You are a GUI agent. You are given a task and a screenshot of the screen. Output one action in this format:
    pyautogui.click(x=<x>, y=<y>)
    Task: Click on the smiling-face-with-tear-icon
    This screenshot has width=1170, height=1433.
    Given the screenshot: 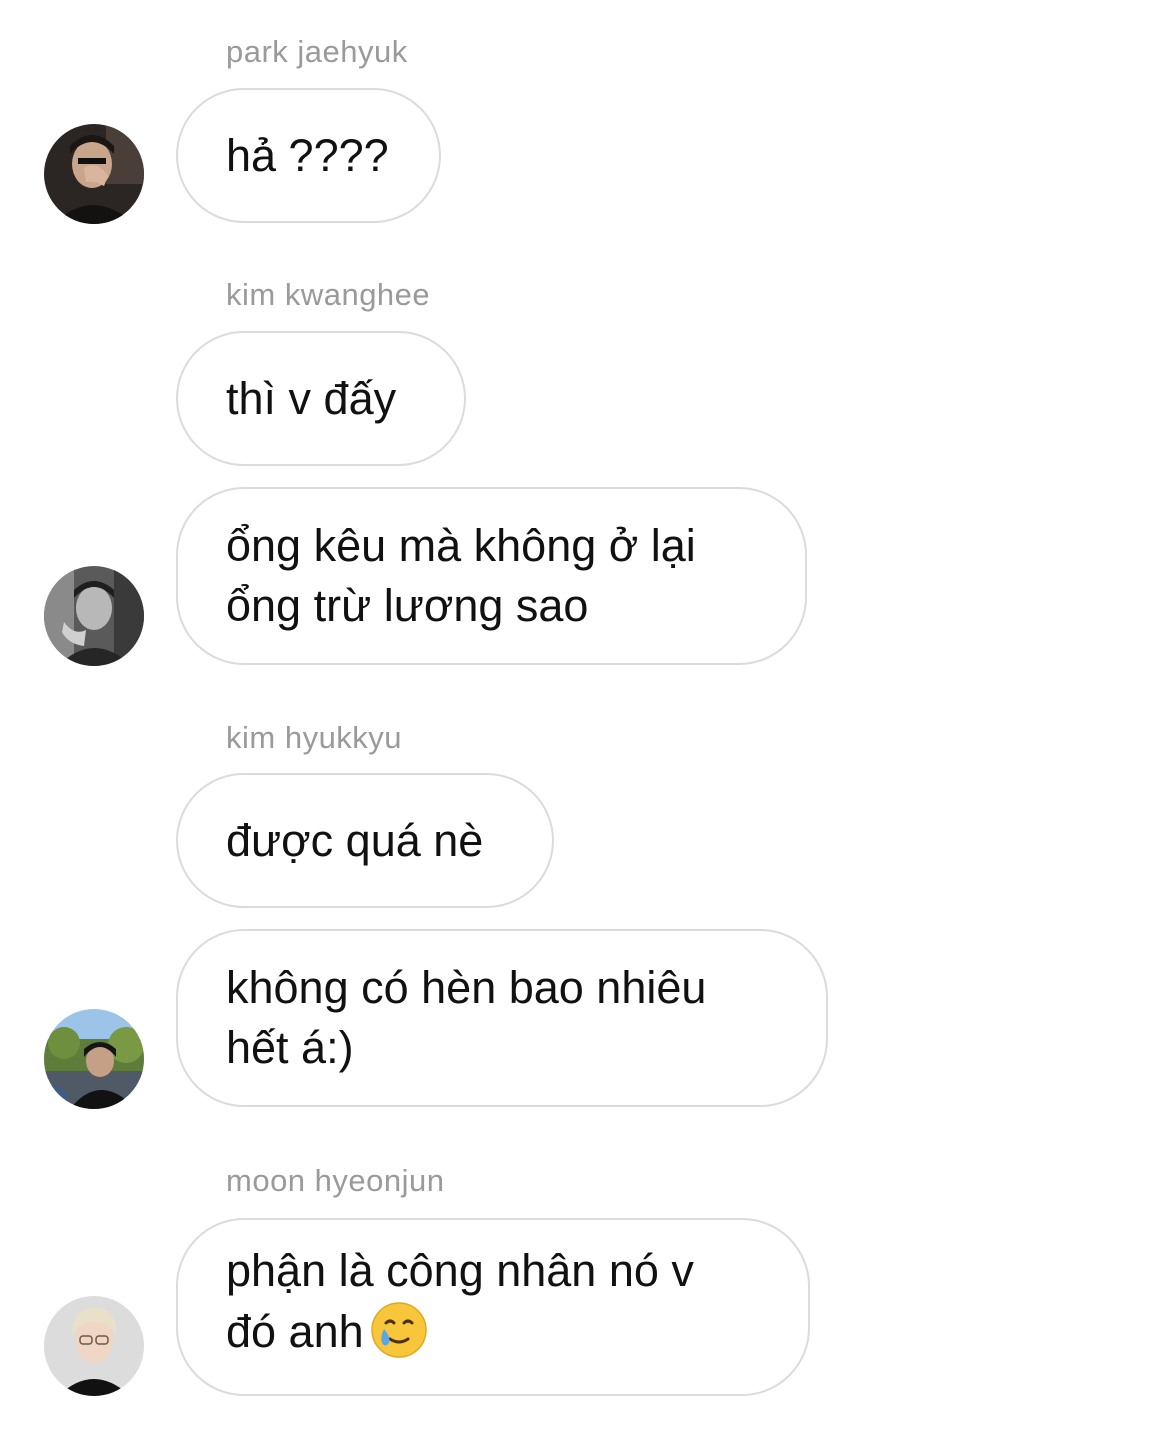 What is the action you would take?
    pyautogui.click(x=399, y=1337)
    